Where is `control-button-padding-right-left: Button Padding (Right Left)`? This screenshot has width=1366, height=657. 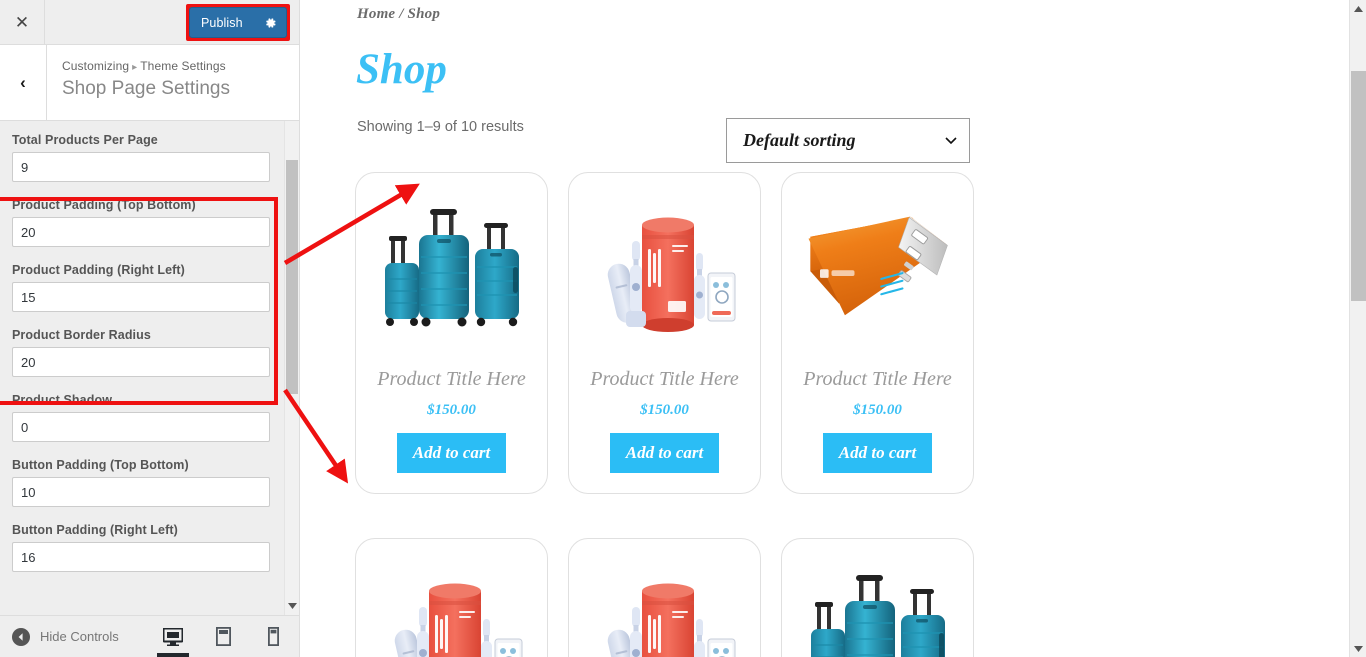 control-button-padding-right-left: Button Padding (Right Left) is located at coordinates (141, 547).